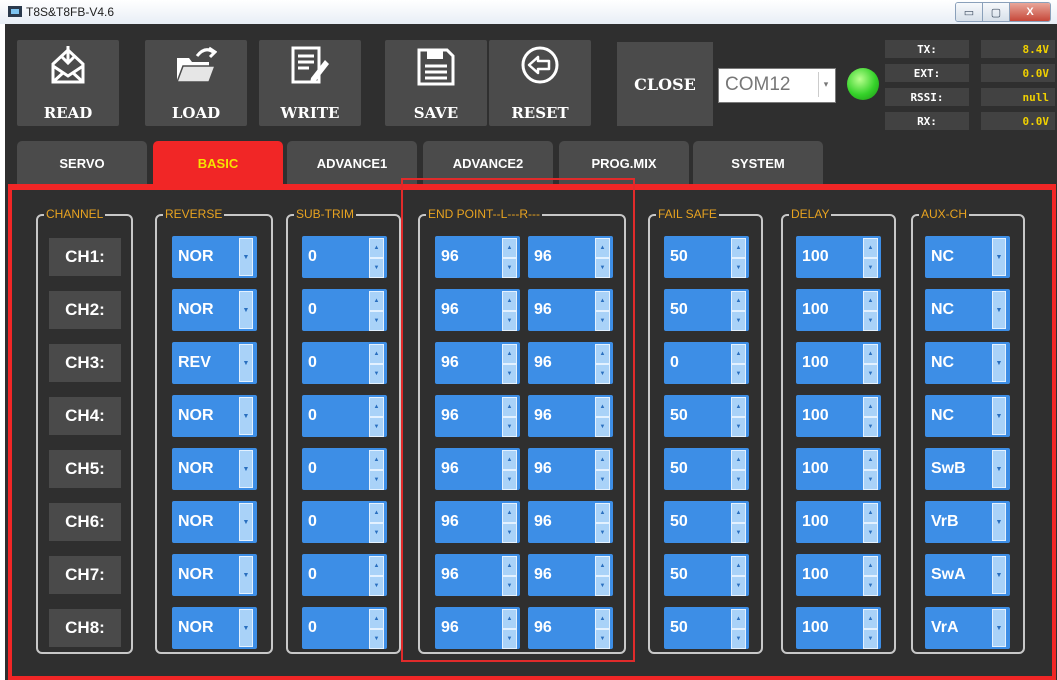 This screenshot has width=1057, height=680. Describe the element at coordinates (352, 163) in the screenshot. I see `tab-advance1: ADVANCE1` at that location.